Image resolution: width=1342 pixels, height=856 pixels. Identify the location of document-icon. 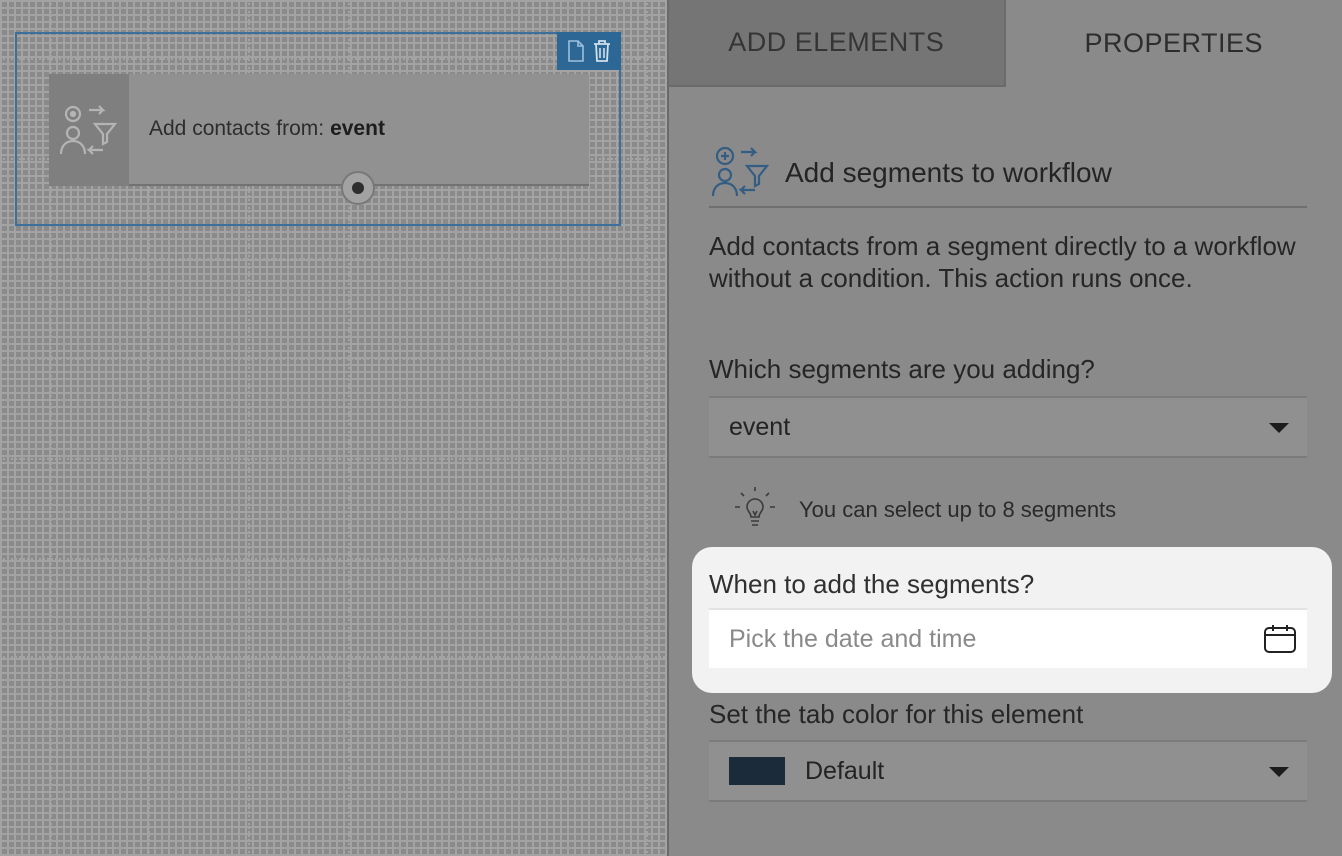
(576, 51).